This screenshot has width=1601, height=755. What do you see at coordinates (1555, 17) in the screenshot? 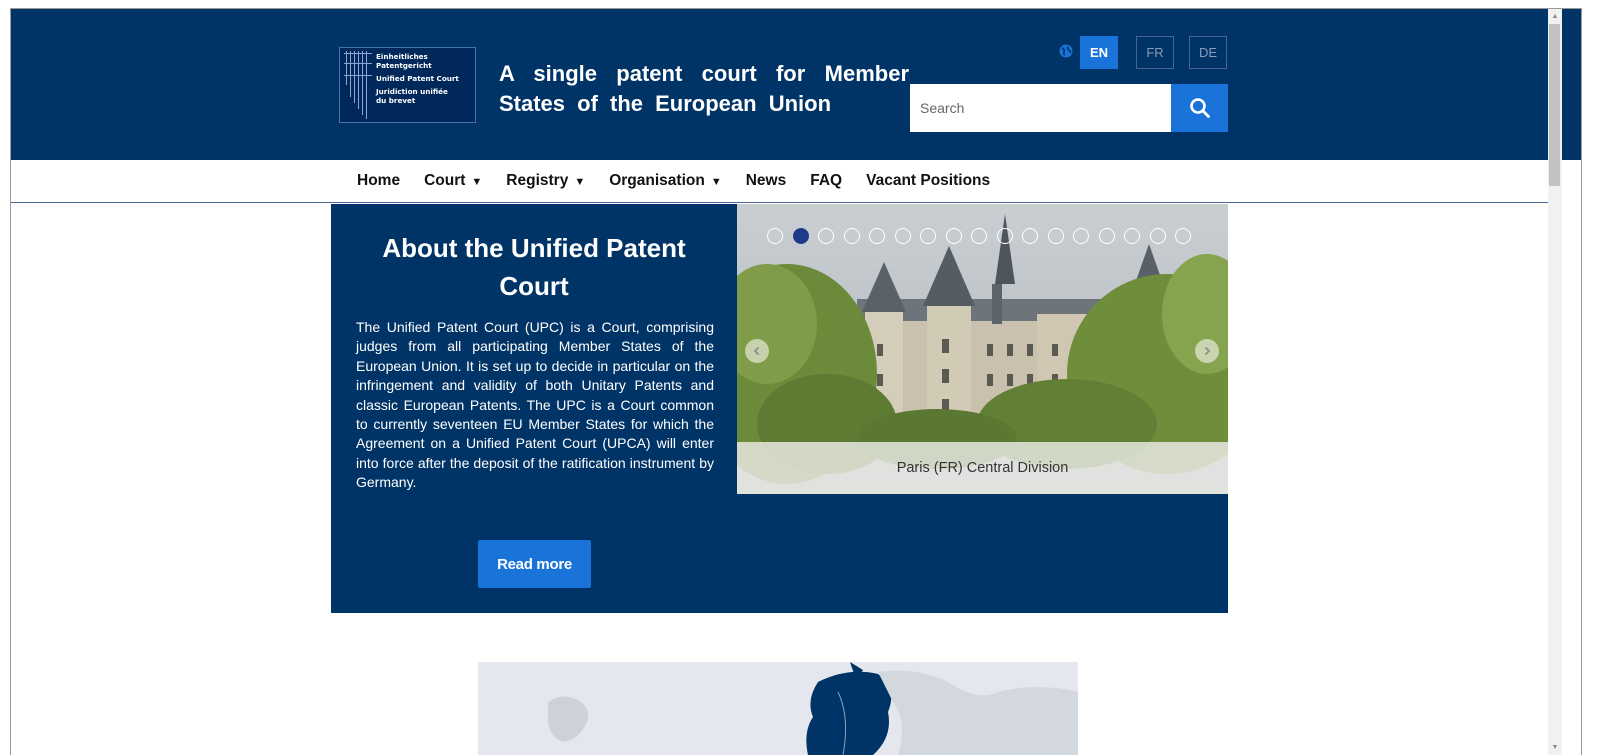
I see `scroll-up-icon: ▲` at bounding box center [1555, 17].